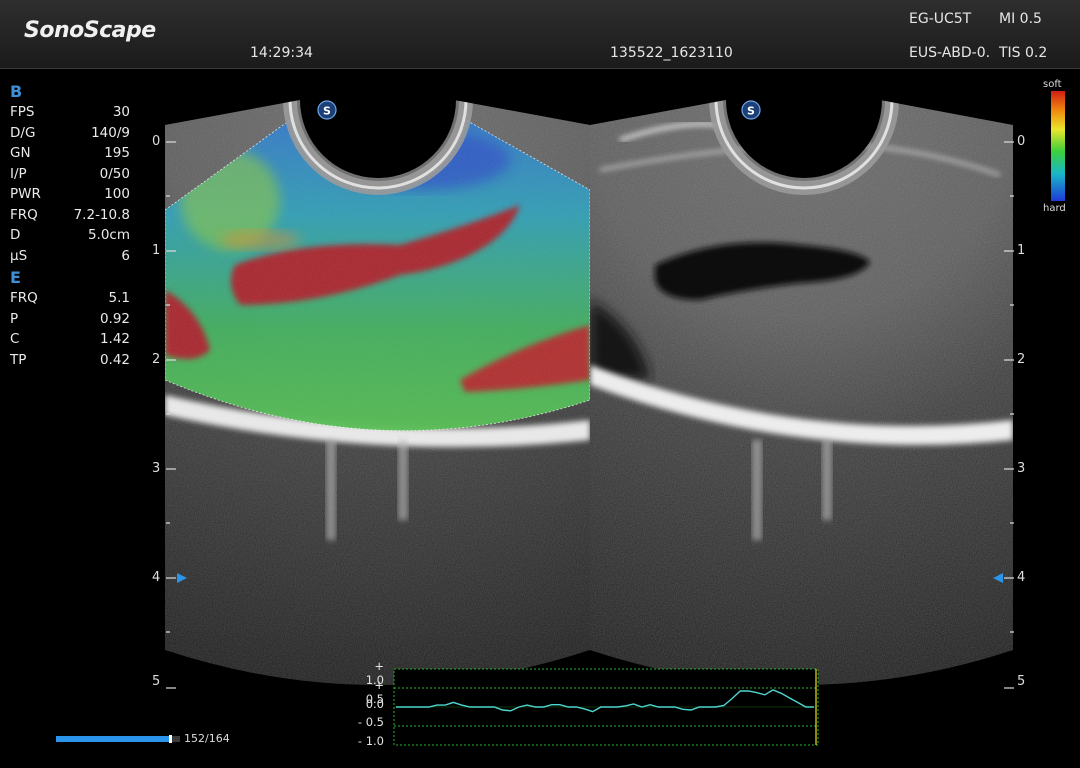  I want to click on strain-y-label: - 1.0, so click(370, 741).